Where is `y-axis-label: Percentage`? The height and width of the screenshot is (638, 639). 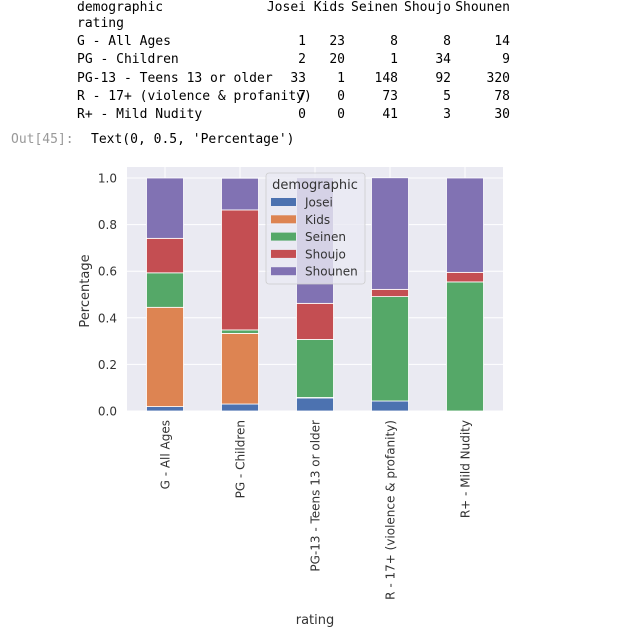 y-axis-label: Percentage is located at coordinates (85, 290).